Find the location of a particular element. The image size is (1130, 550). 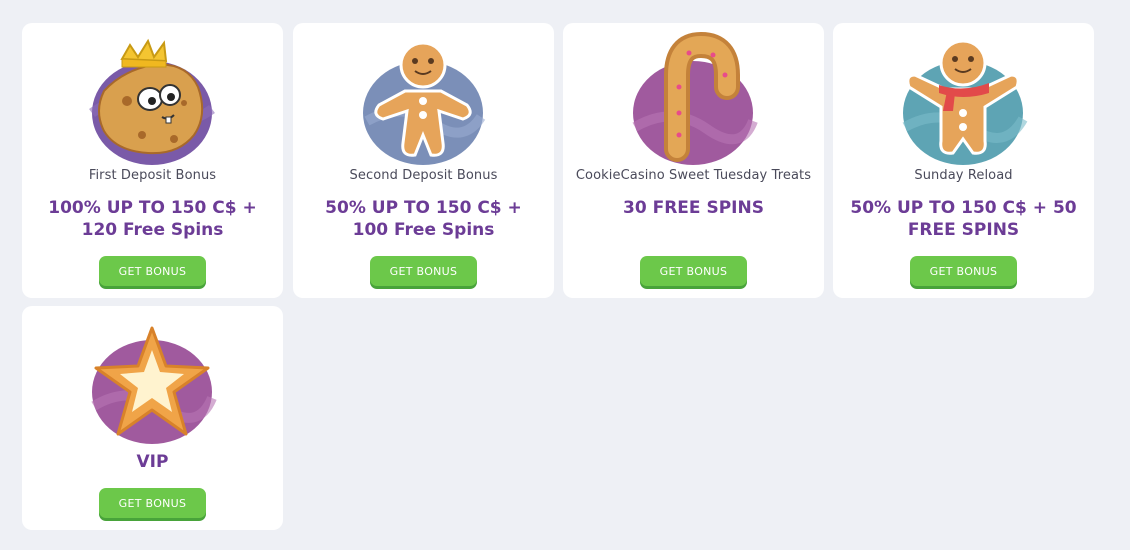

bonus-headline: 50% UP TO 150 C$ + 100 Free Spins is located at coordinates (423, 219).